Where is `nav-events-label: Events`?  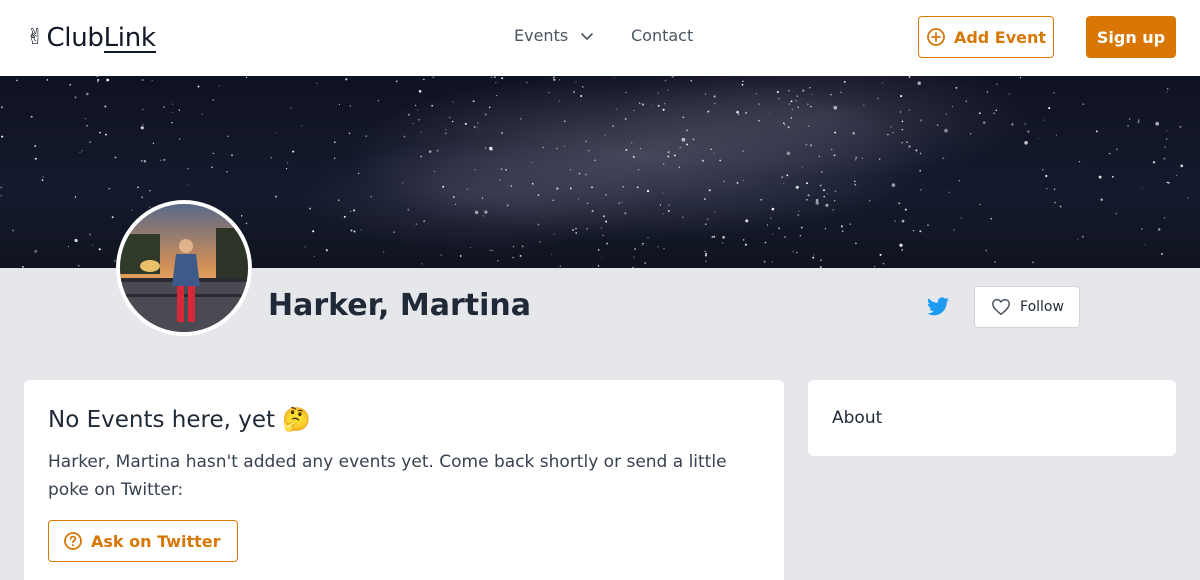
nav-events-label: Events is located at coordinates (541, 35).